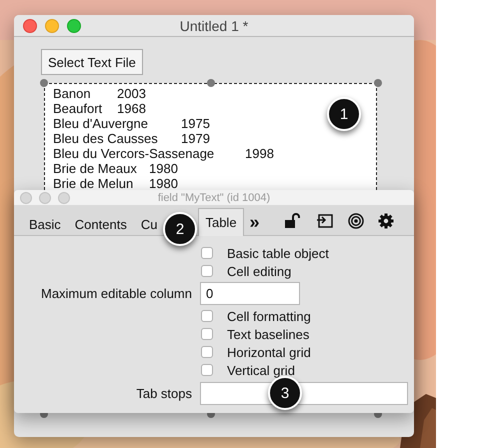 Image resolution: width=501 pixels, height=448 pixels. Describe the element at coordinates (99, 93) in the screenshot. I see `text-line: Banon 2003` at that location.